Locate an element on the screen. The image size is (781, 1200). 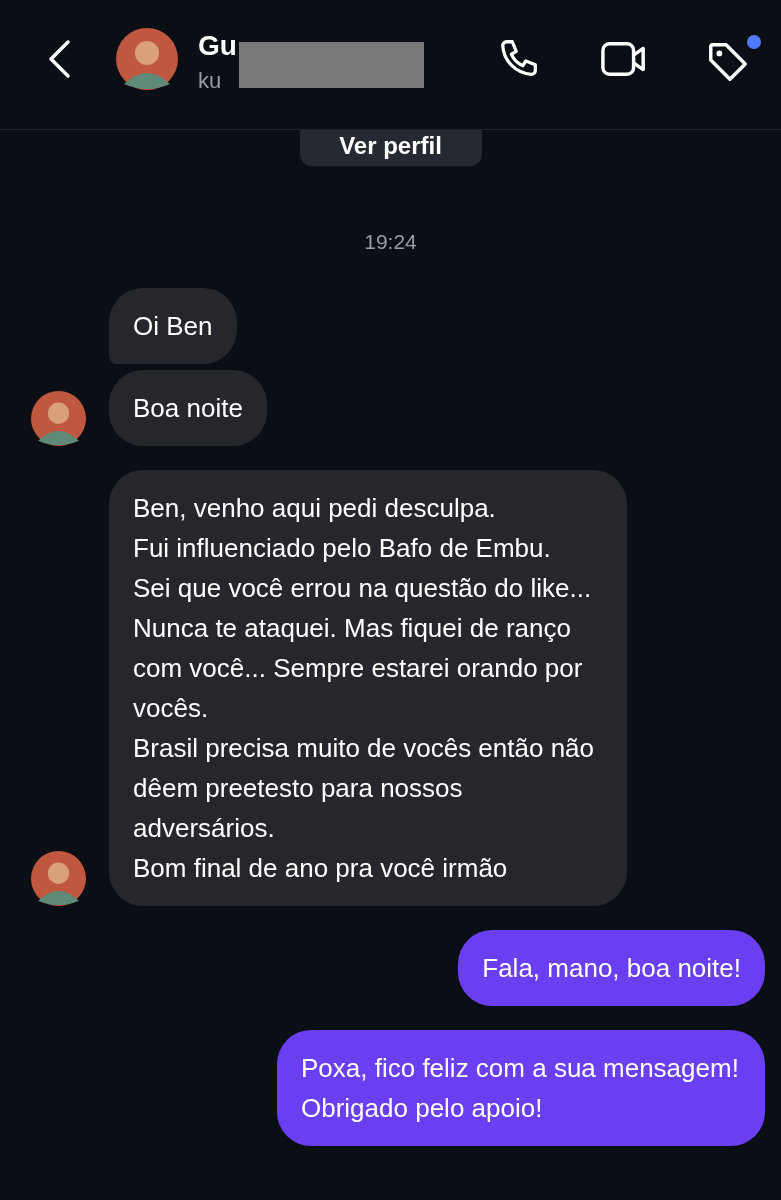
back-icon is located at coordinates (59, 58).